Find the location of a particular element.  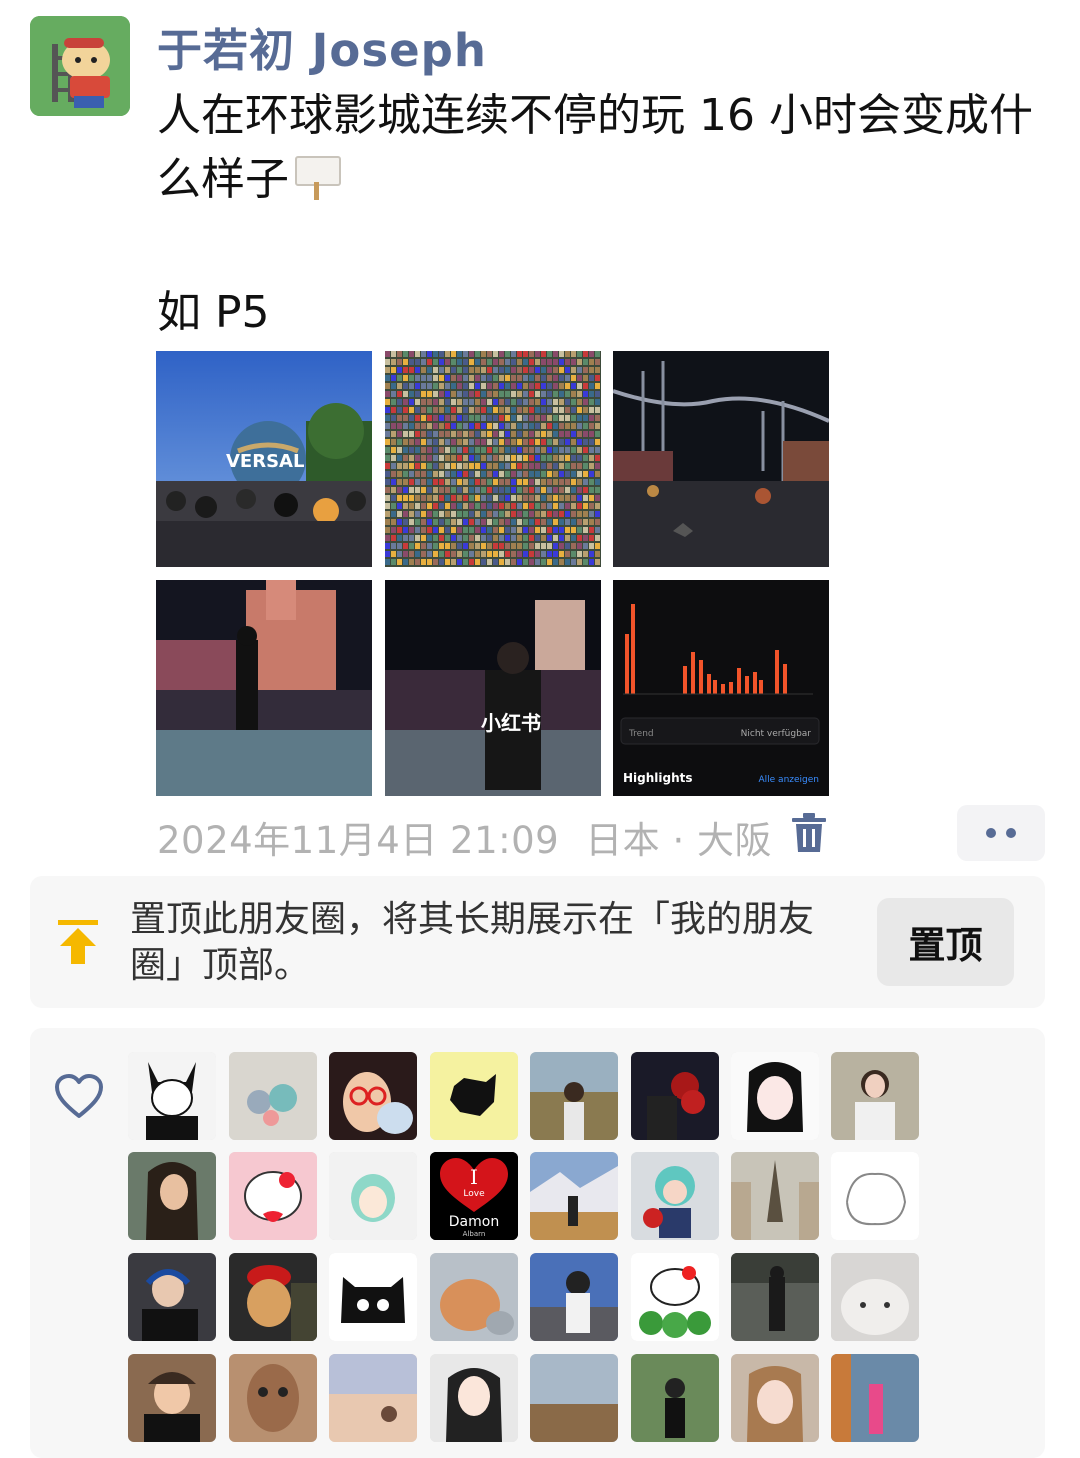

pin-button: 置顶 is located at coordinates (945, 942).